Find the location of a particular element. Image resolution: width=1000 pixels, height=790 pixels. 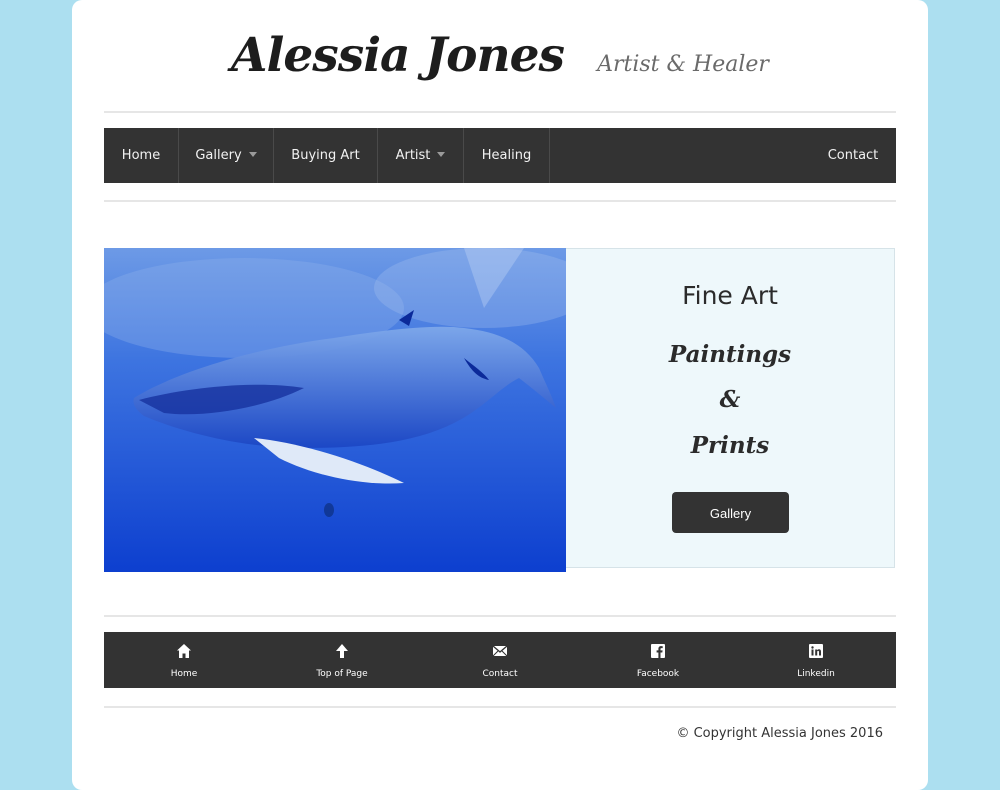

nav-item-label: Home is located at coordinates (141, 155).